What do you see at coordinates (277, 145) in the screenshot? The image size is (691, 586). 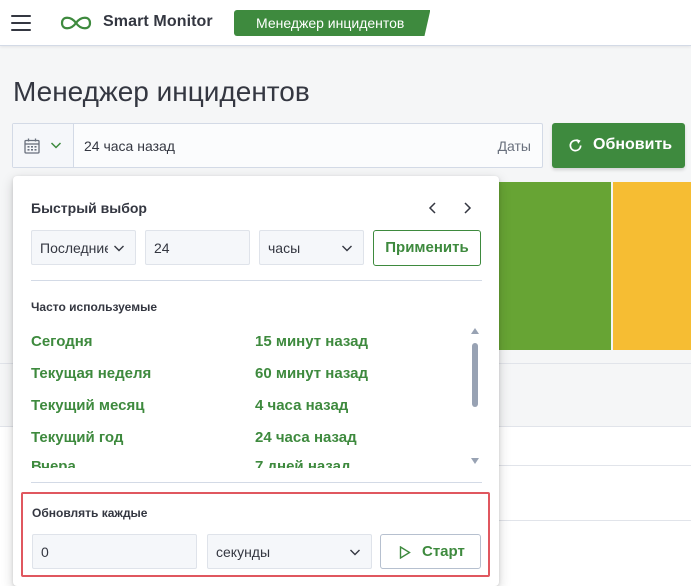 I see `date-picker: 24 часа назад Даты` at bounding box center [277, 145].